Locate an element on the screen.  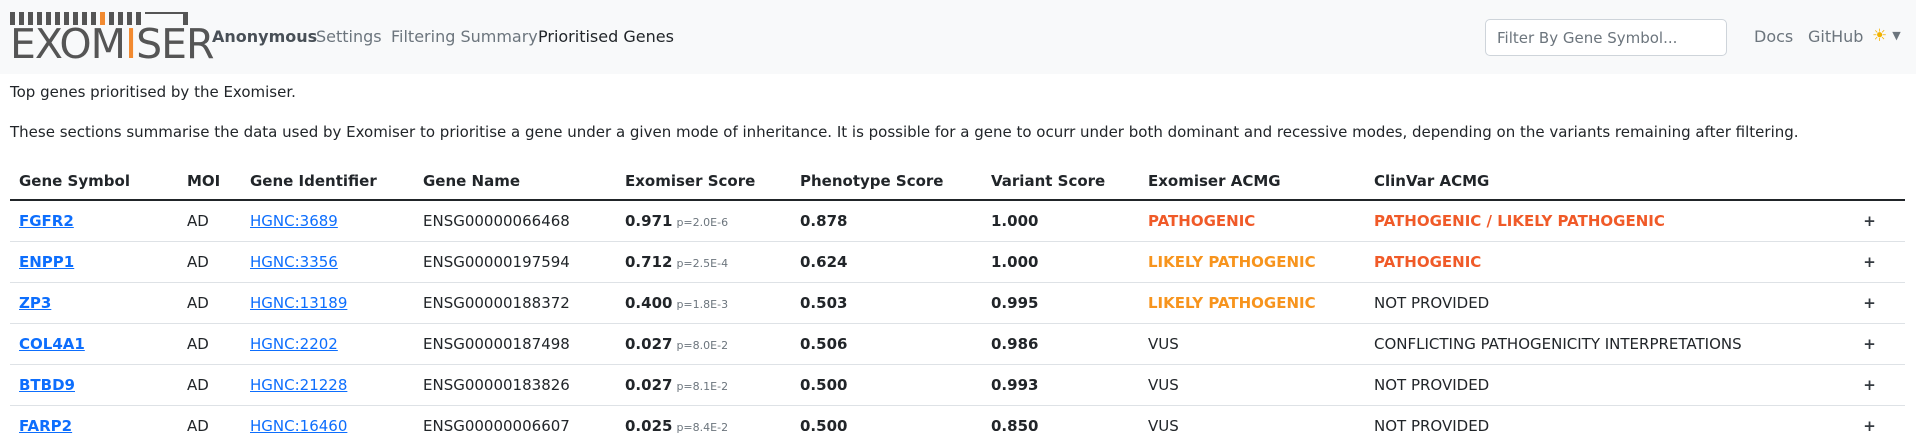
nav-prioritised-genes: Prioritised Genes is located at coordinates (606, 36).